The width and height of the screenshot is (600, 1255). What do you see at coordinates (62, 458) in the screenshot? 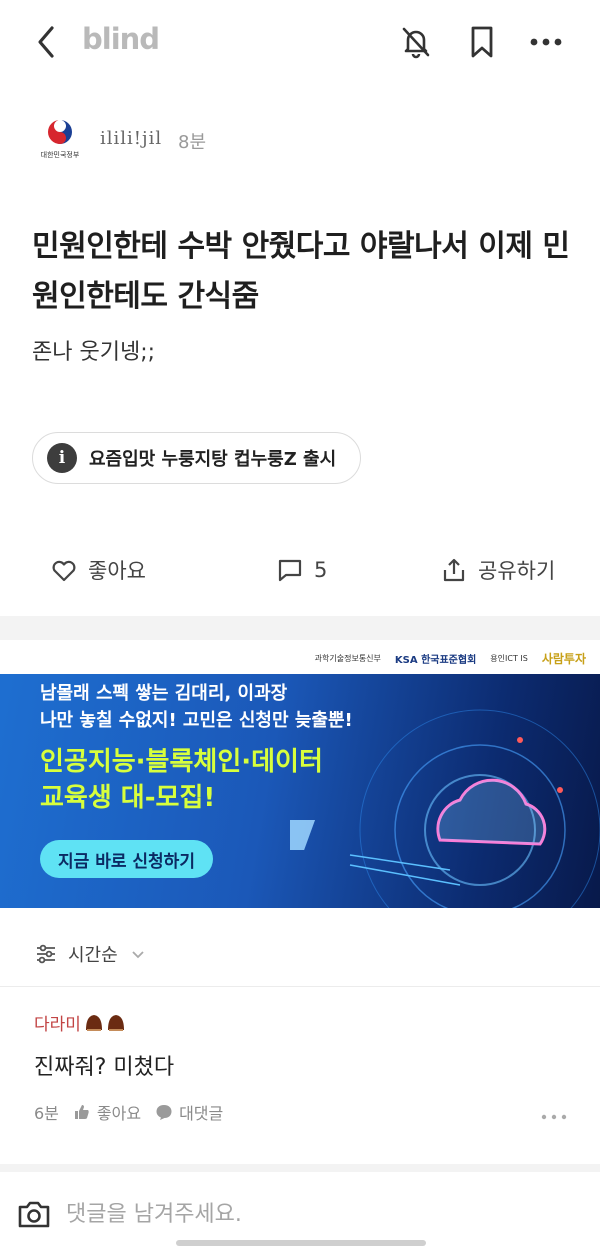
I see `info-icon: i` at bounding box center [62, 458].